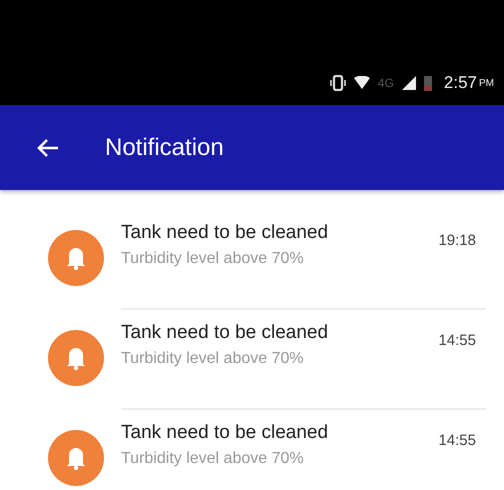  What do you see at coordinates (460, 83) in the screenshot?
I see `clock: 2:57` at bounding box center [460, 83].